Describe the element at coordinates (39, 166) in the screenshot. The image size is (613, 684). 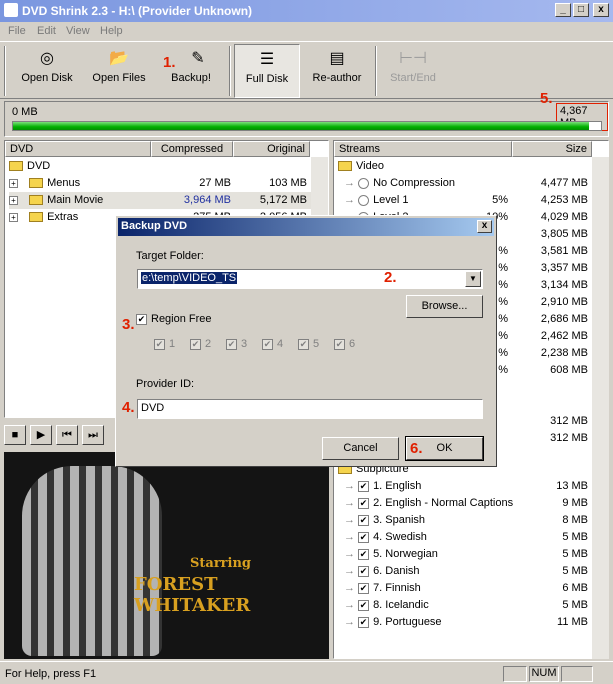
I see `tree-root-label: DVD` at that location.